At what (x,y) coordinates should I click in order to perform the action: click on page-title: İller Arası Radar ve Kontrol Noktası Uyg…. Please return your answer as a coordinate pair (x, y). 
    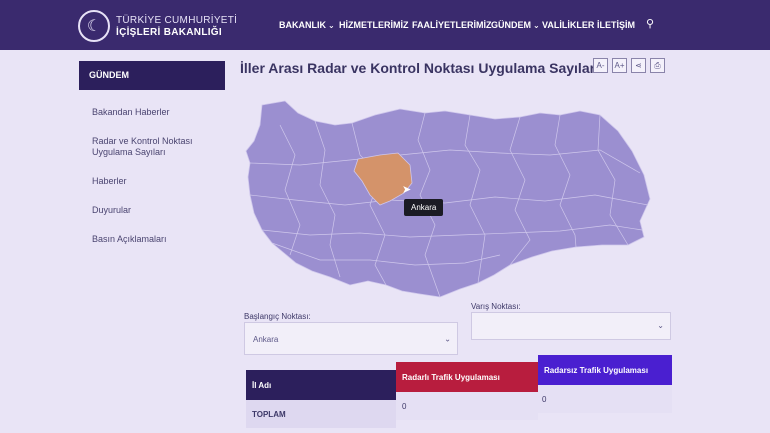
    Looking at the image, I should click on (419, 68).